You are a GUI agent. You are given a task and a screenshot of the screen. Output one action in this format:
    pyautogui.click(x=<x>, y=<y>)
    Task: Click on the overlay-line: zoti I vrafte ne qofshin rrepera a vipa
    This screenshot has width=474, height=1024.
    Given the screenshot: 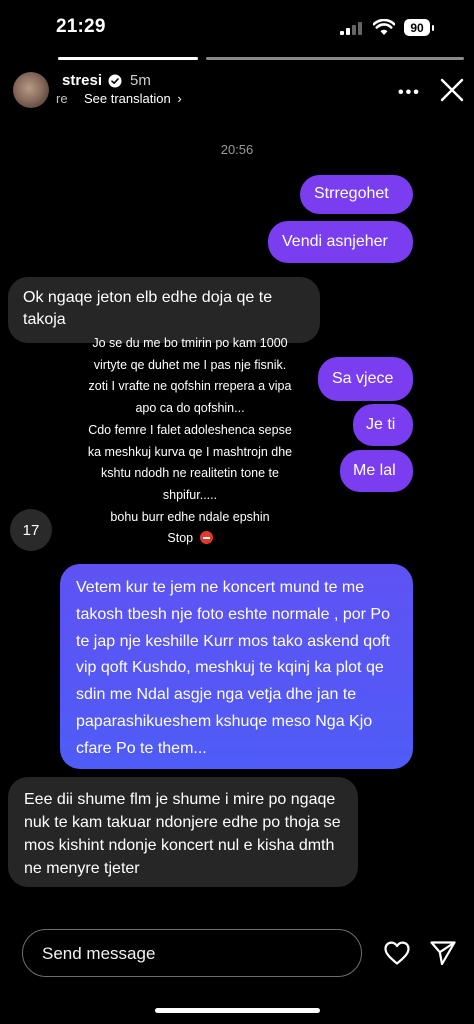 What is the action you would take?
    pyautogui.click(x=190, y=386)
    